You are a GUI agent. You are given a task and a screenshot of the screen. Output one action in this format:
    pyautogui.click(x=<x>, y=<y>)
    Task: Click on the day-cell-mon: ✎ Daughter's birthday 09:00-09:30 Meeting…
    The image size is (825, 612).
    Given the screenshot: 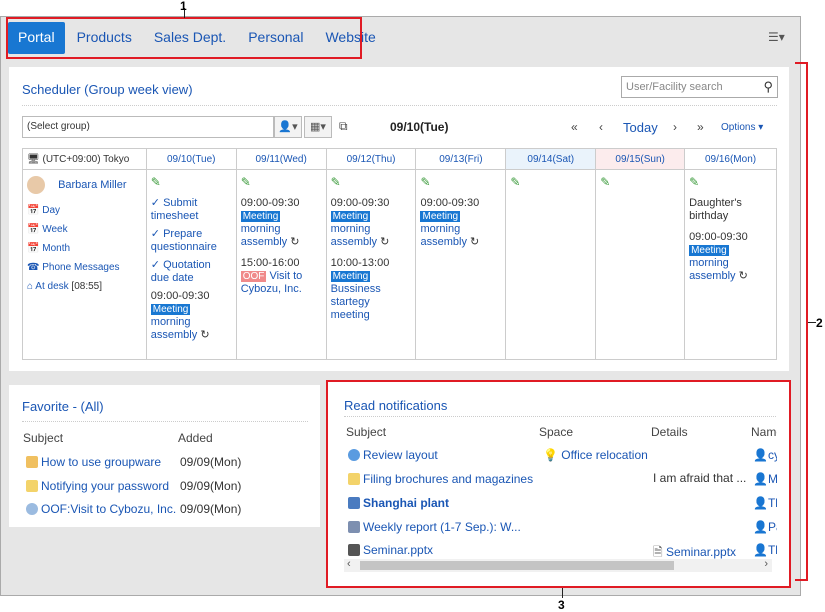 What is the action you would take?
    pyautogui.click(x=730, y=264)
    